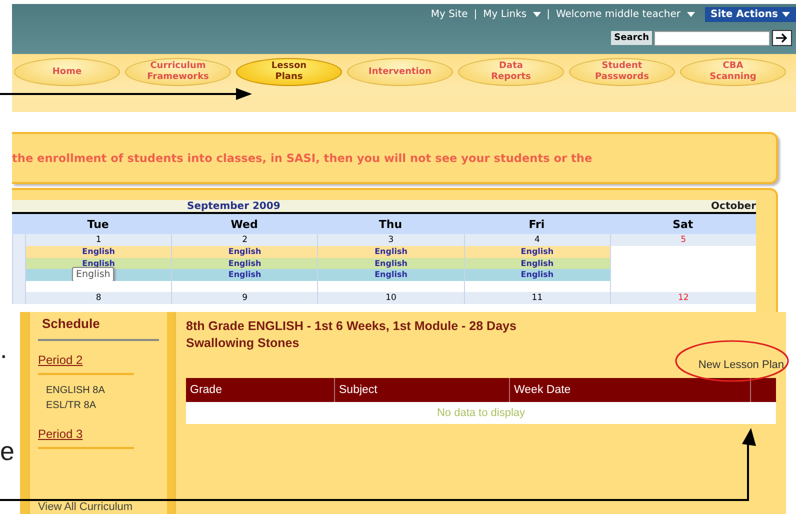  Describe the element at coordinates (618, 14) in the screenshot. I see `header-link: Welcome middle teacher` at that location.